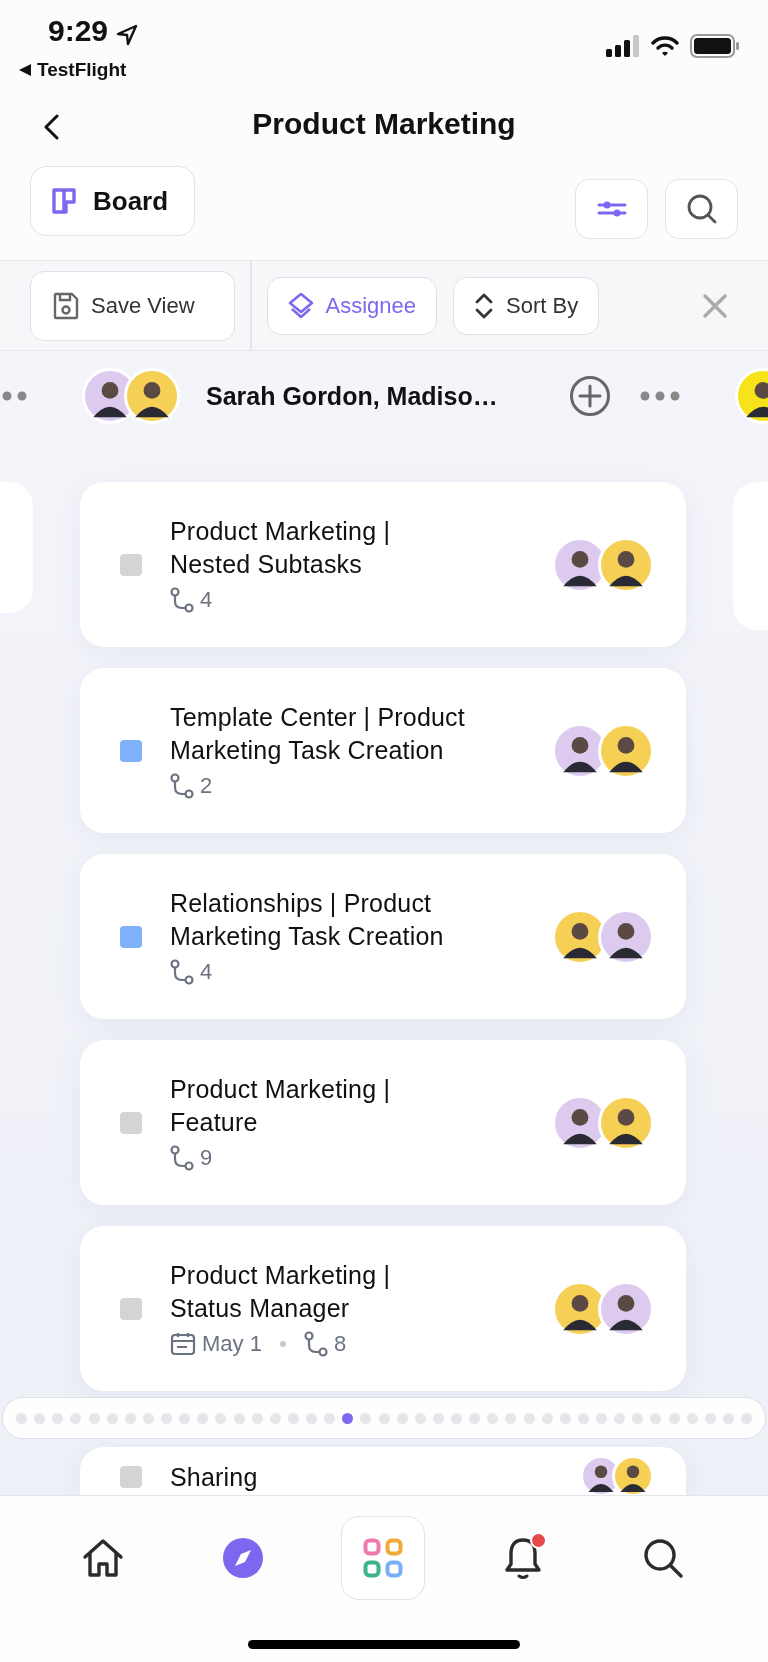 The image size is (768, 1662). Describe the element at coordinates (281, 1105) in the screenshot. I see `task-title: Product Marketing | Feature` at that location.